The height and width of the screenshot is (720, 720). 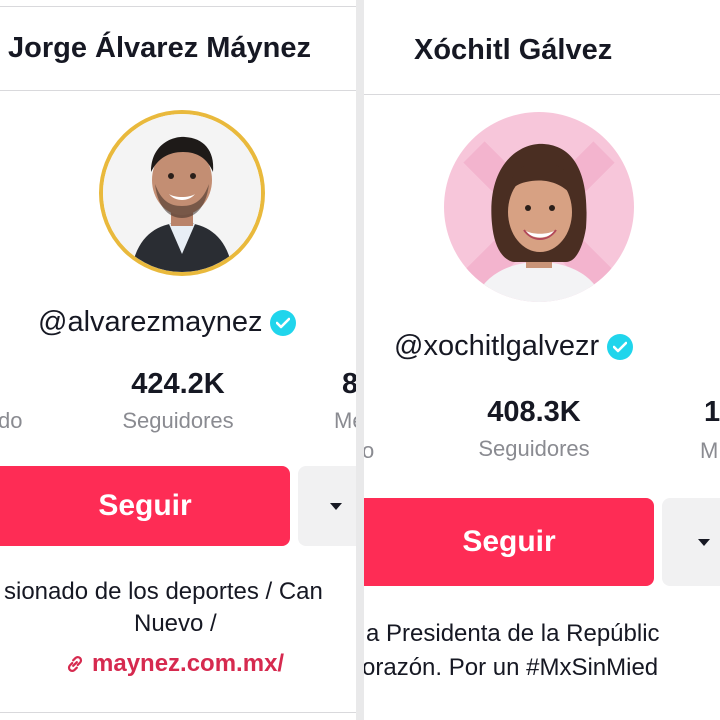 I want to click on top-divider, so click(x=178, y=6).